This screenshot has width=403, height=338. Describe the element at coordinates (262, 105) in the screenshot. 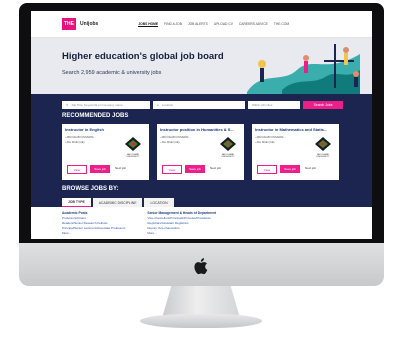

I see `radius-value: Within 20 miles` at that location.